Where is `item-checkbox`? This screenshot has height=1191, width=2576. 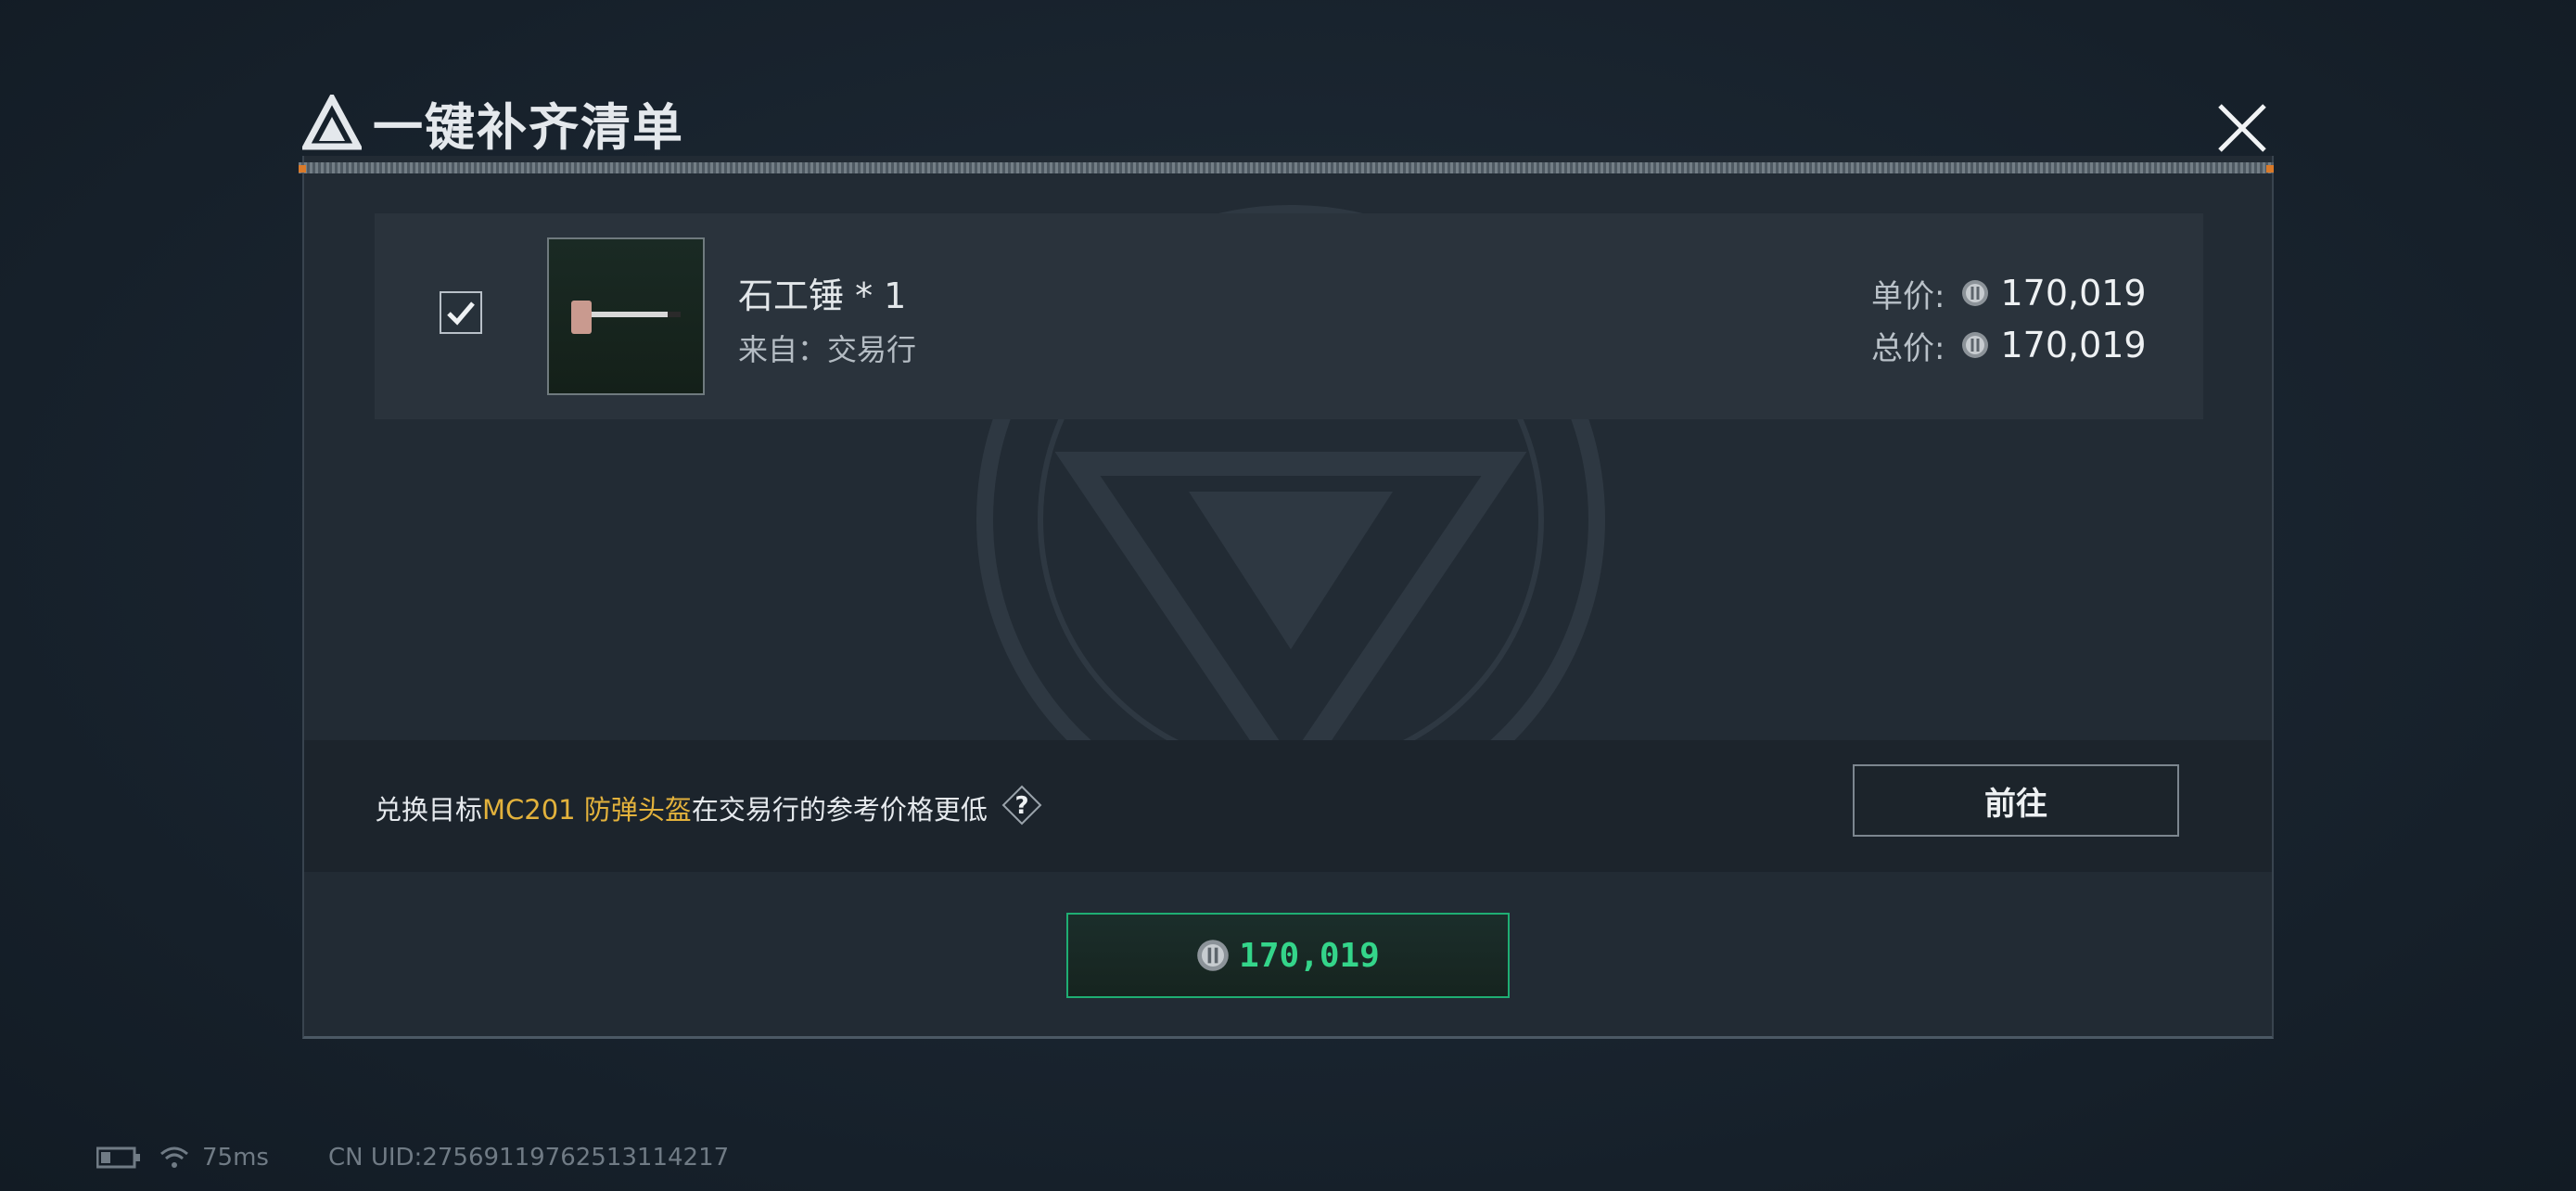
item-checkbox is located at coordinates (461, 312).